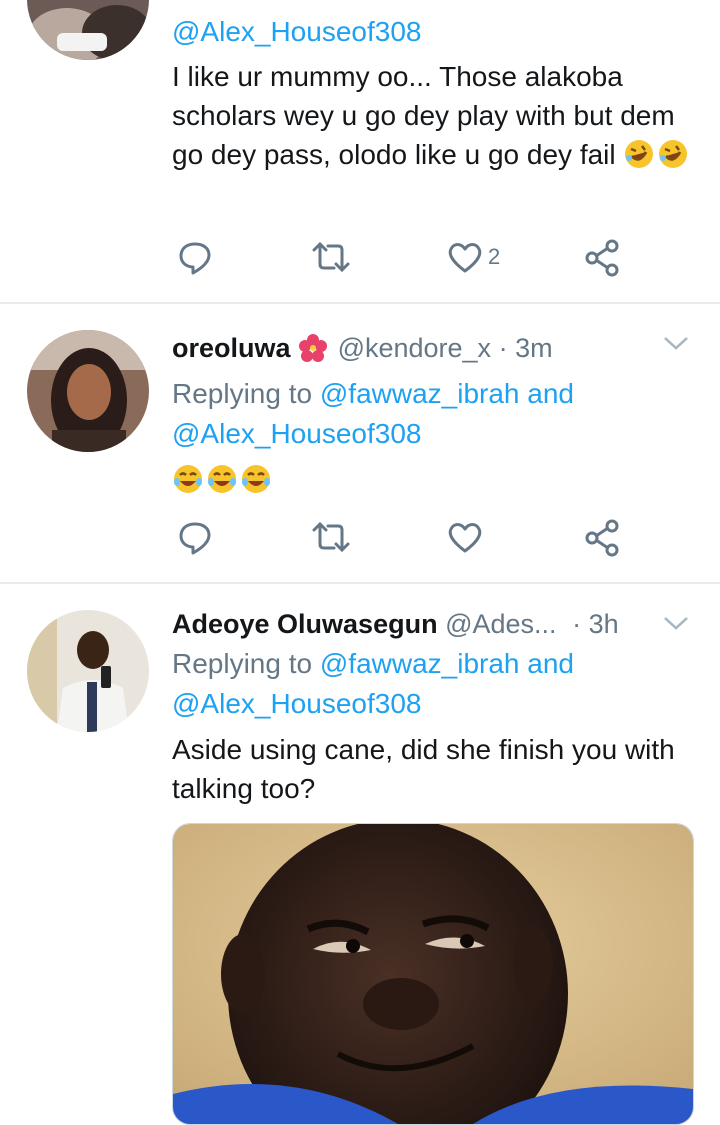  I want to click on tweet-text, so click(432, 482).